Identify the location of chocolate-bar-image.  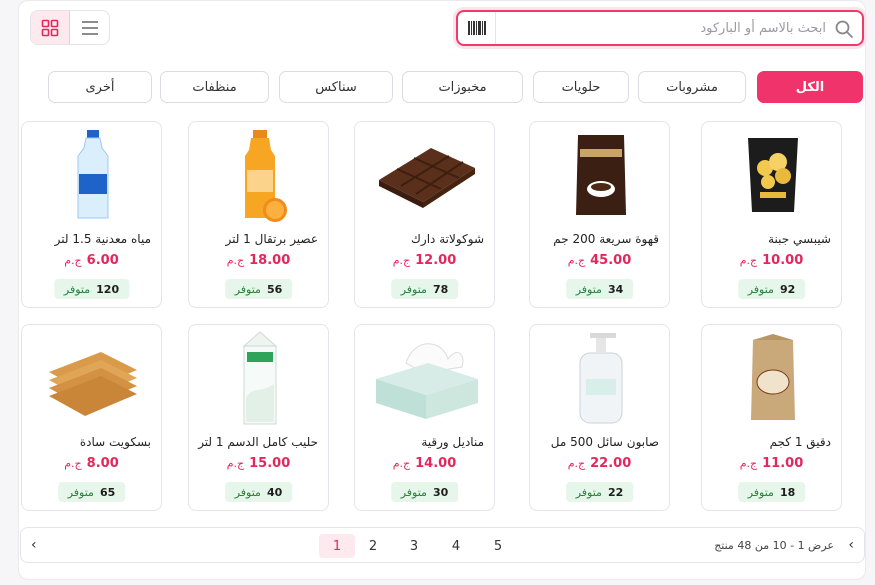
(425, 175).